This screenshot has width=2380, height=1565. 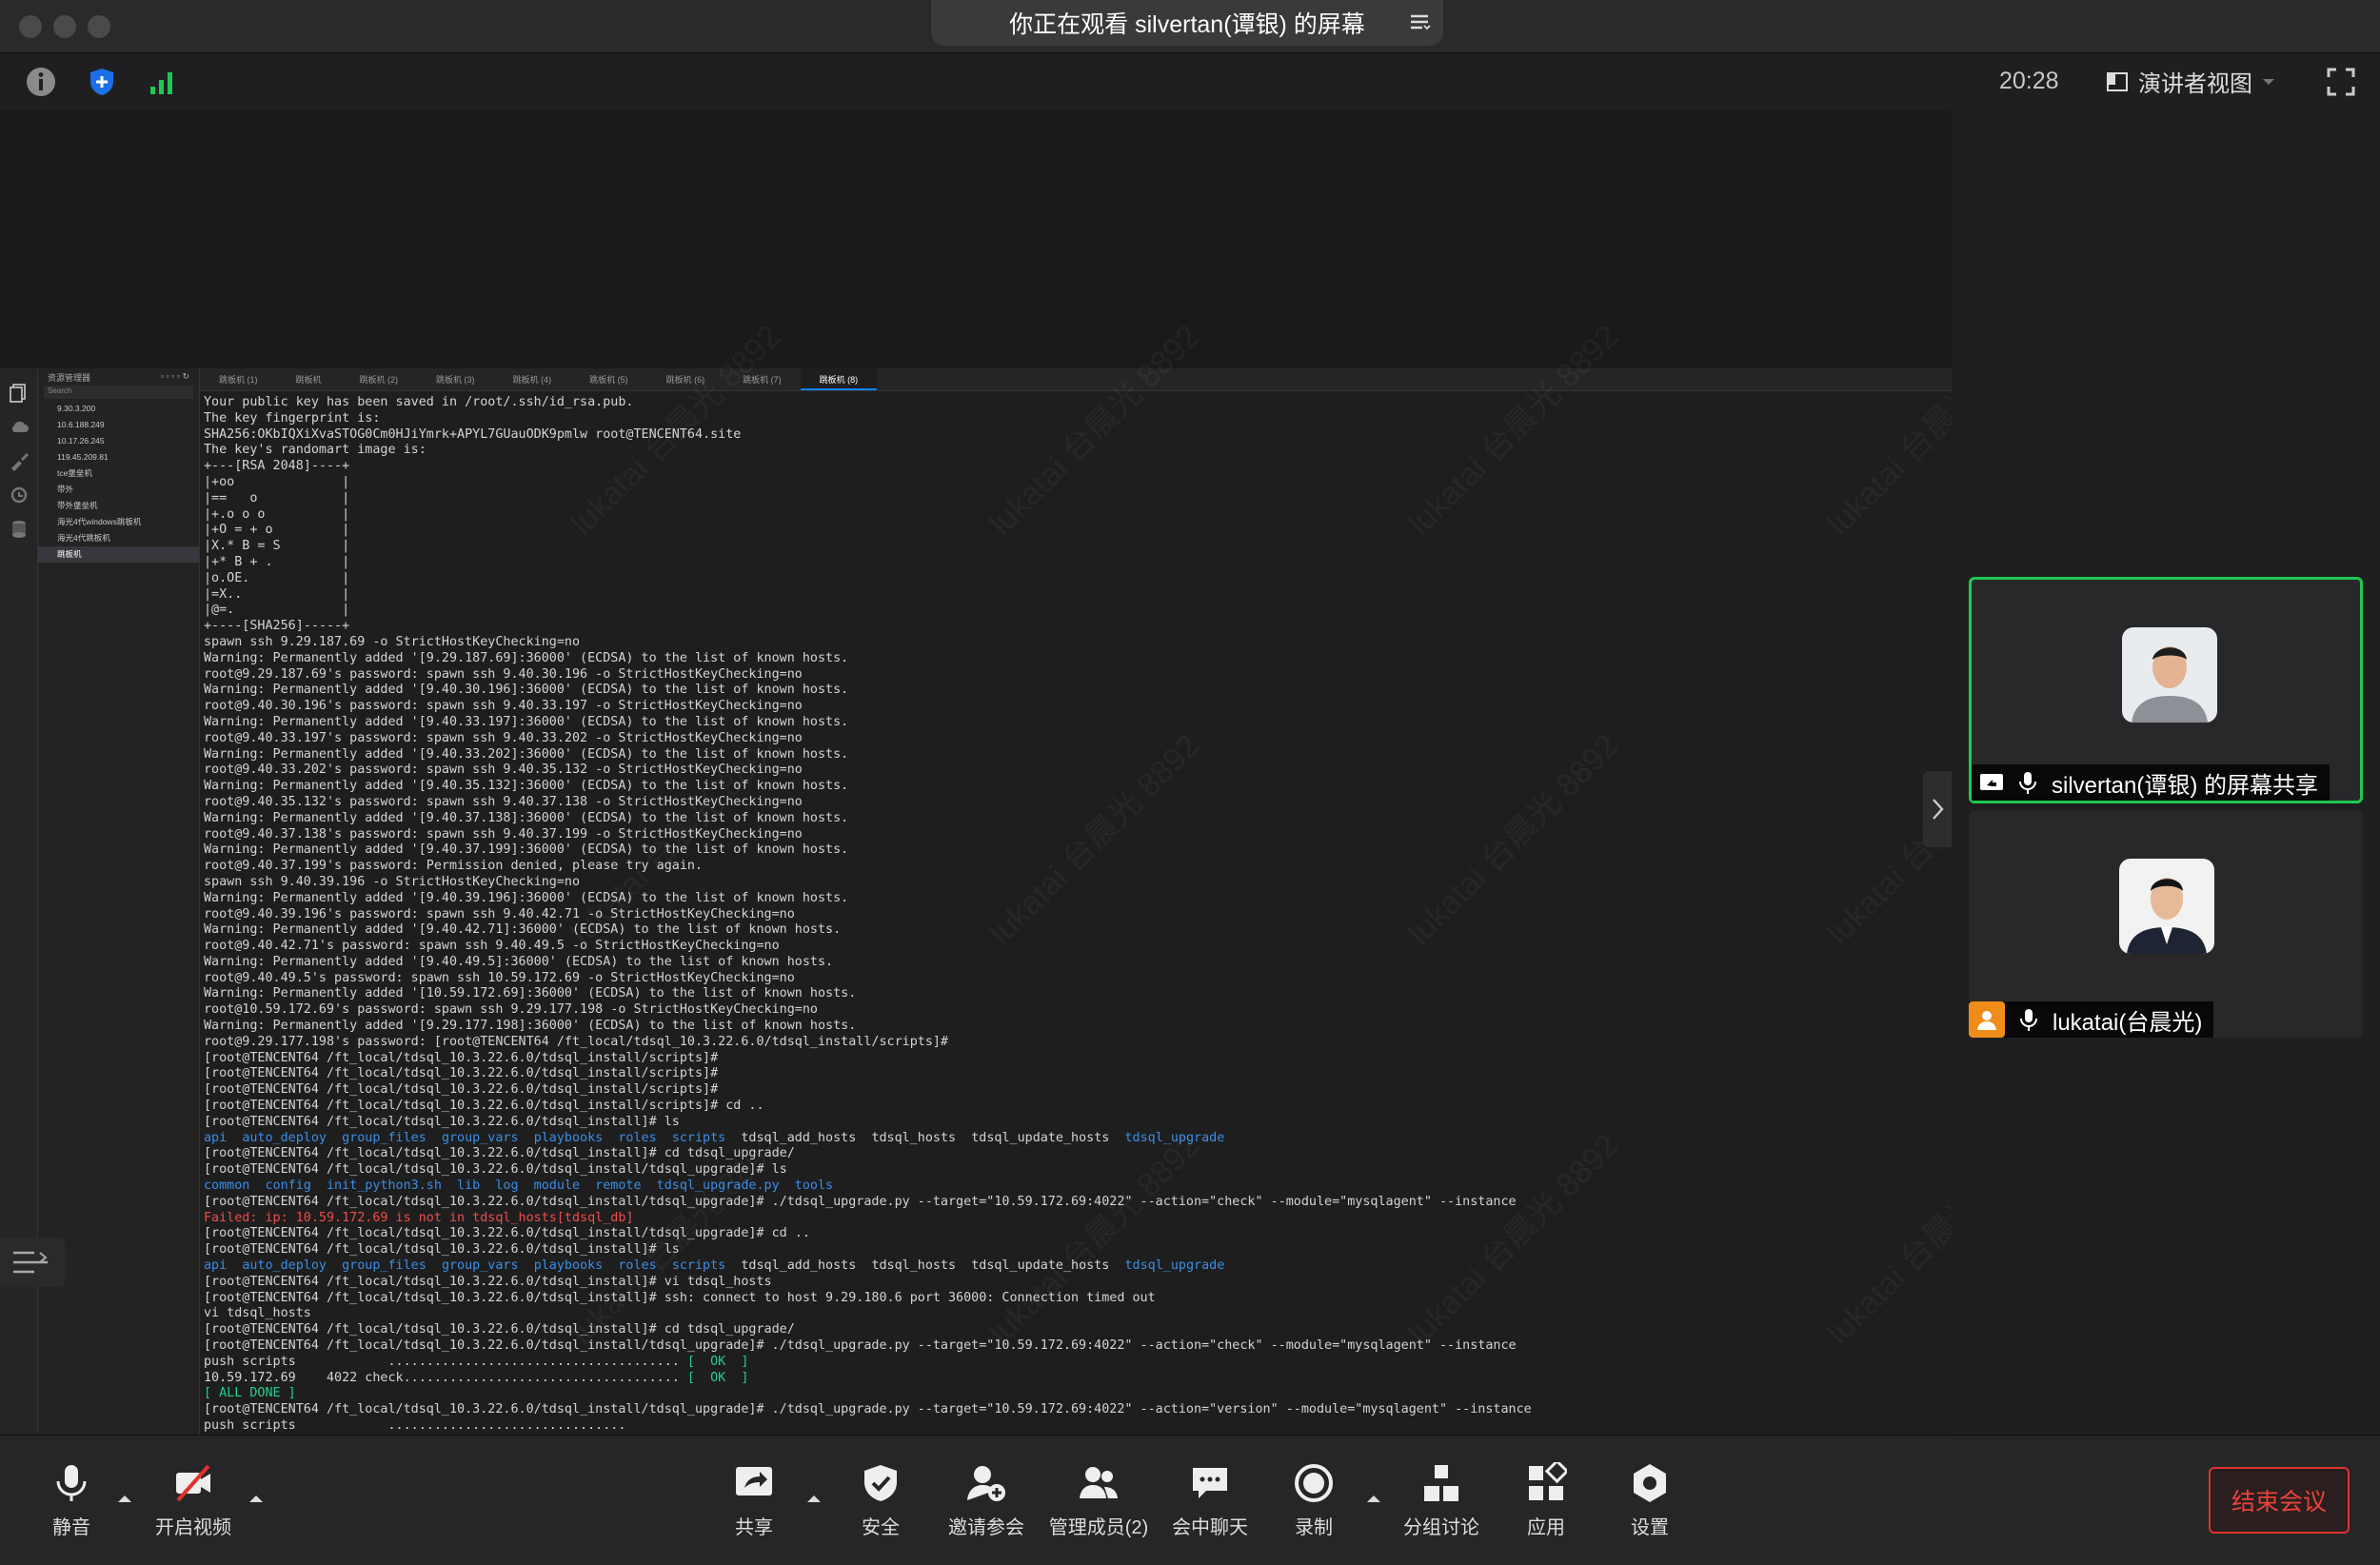 What do you see at coordinates (19, 529) in the screenshot?
I see `database-icon` at bounding box center [19, 529].